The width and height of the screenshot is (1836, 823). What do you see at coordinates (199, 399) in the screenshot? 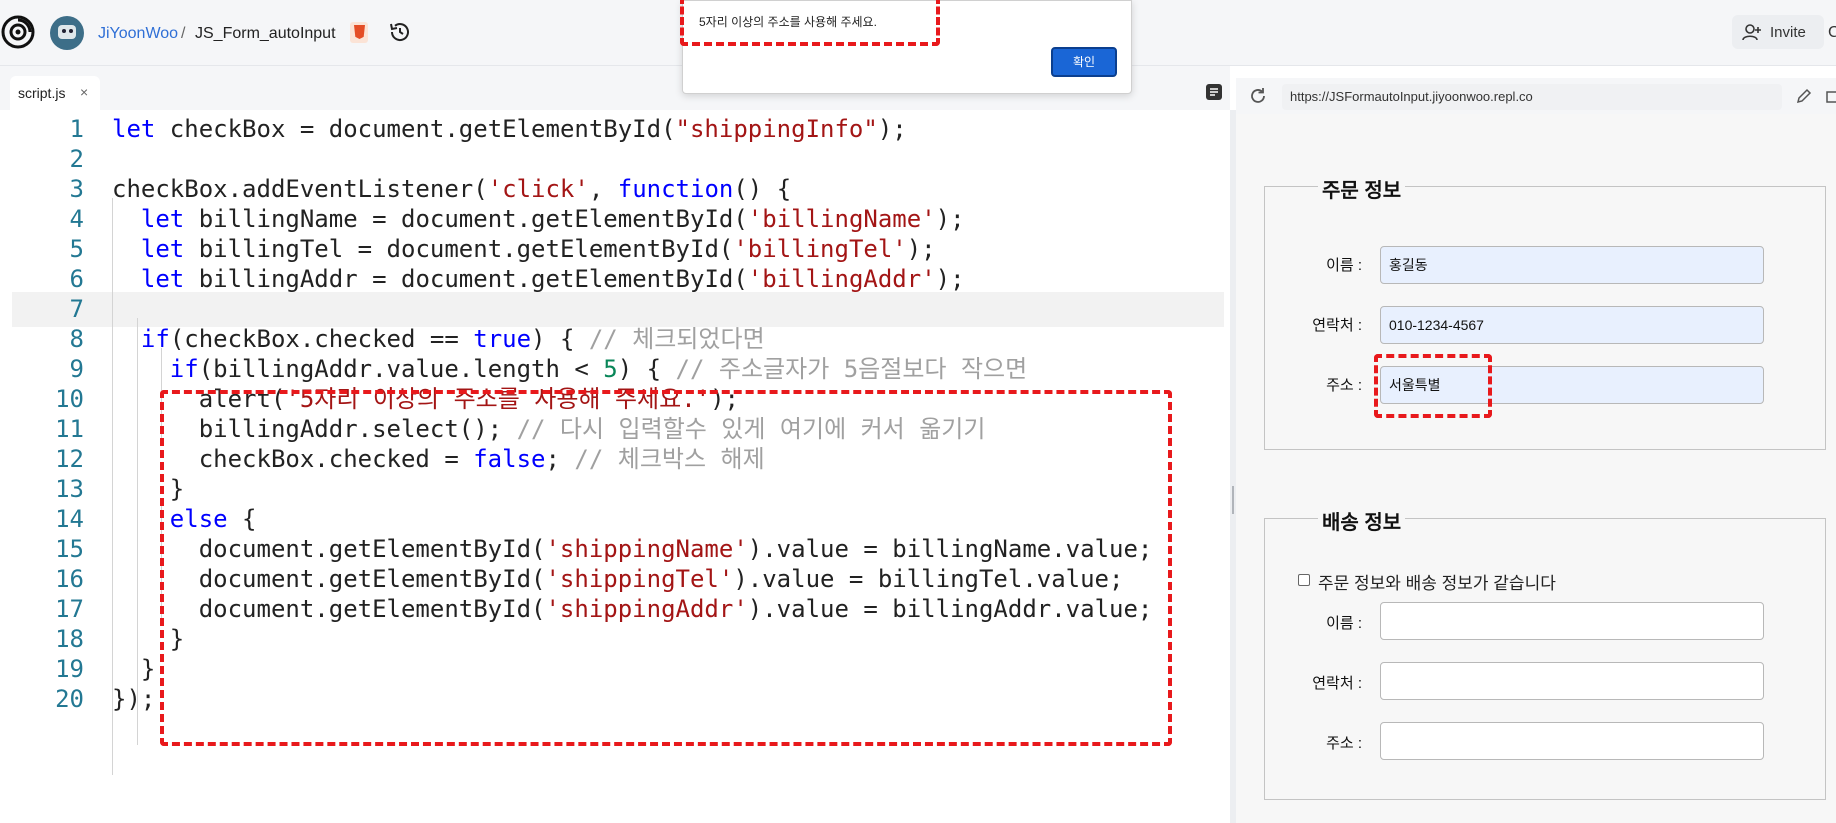
I see `code-token: alert(` at bounding box center [199, 399].